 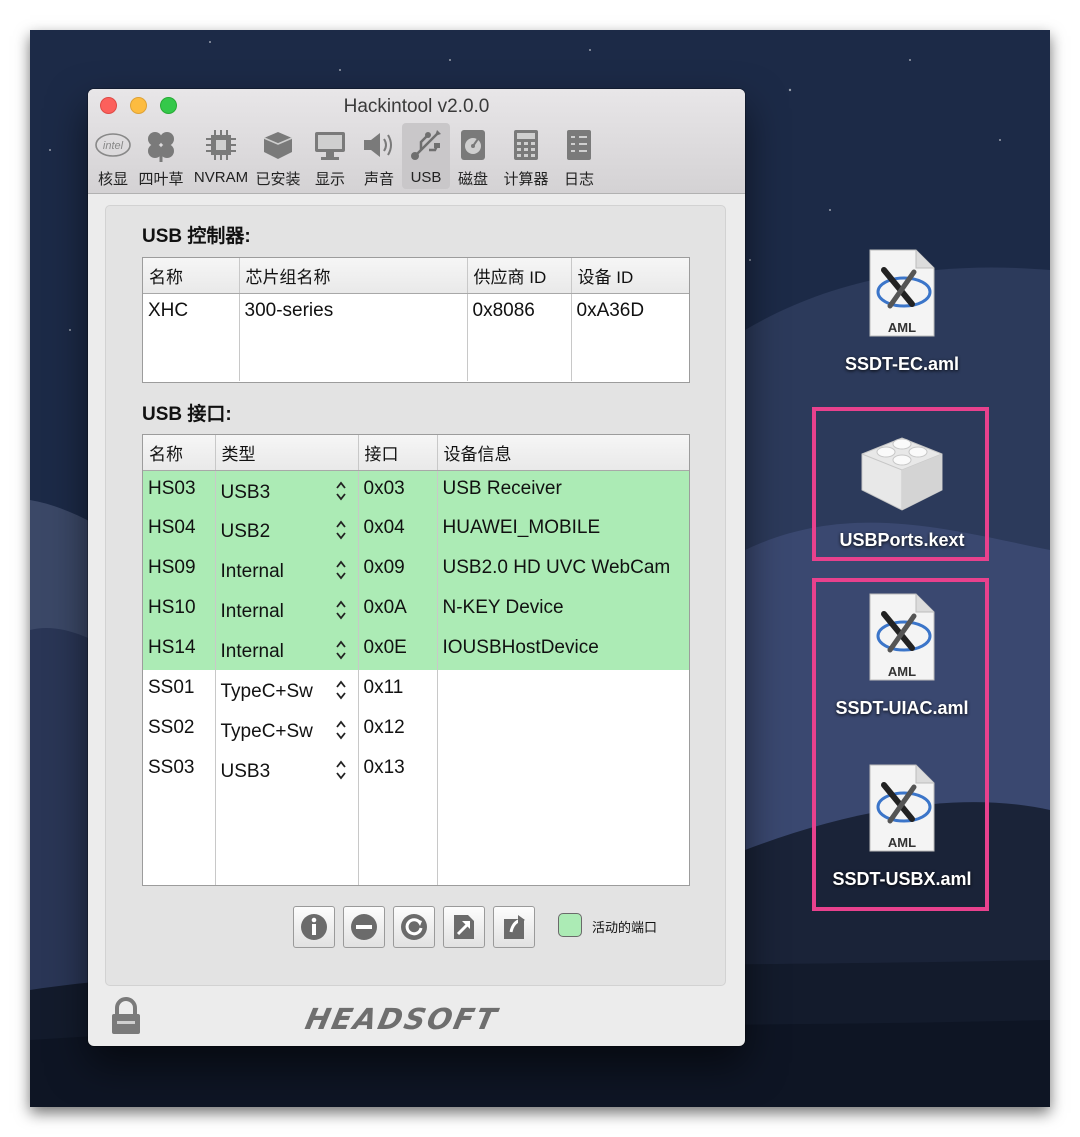 I want to click on port-address: 0x12, so click(x=398, y=730).